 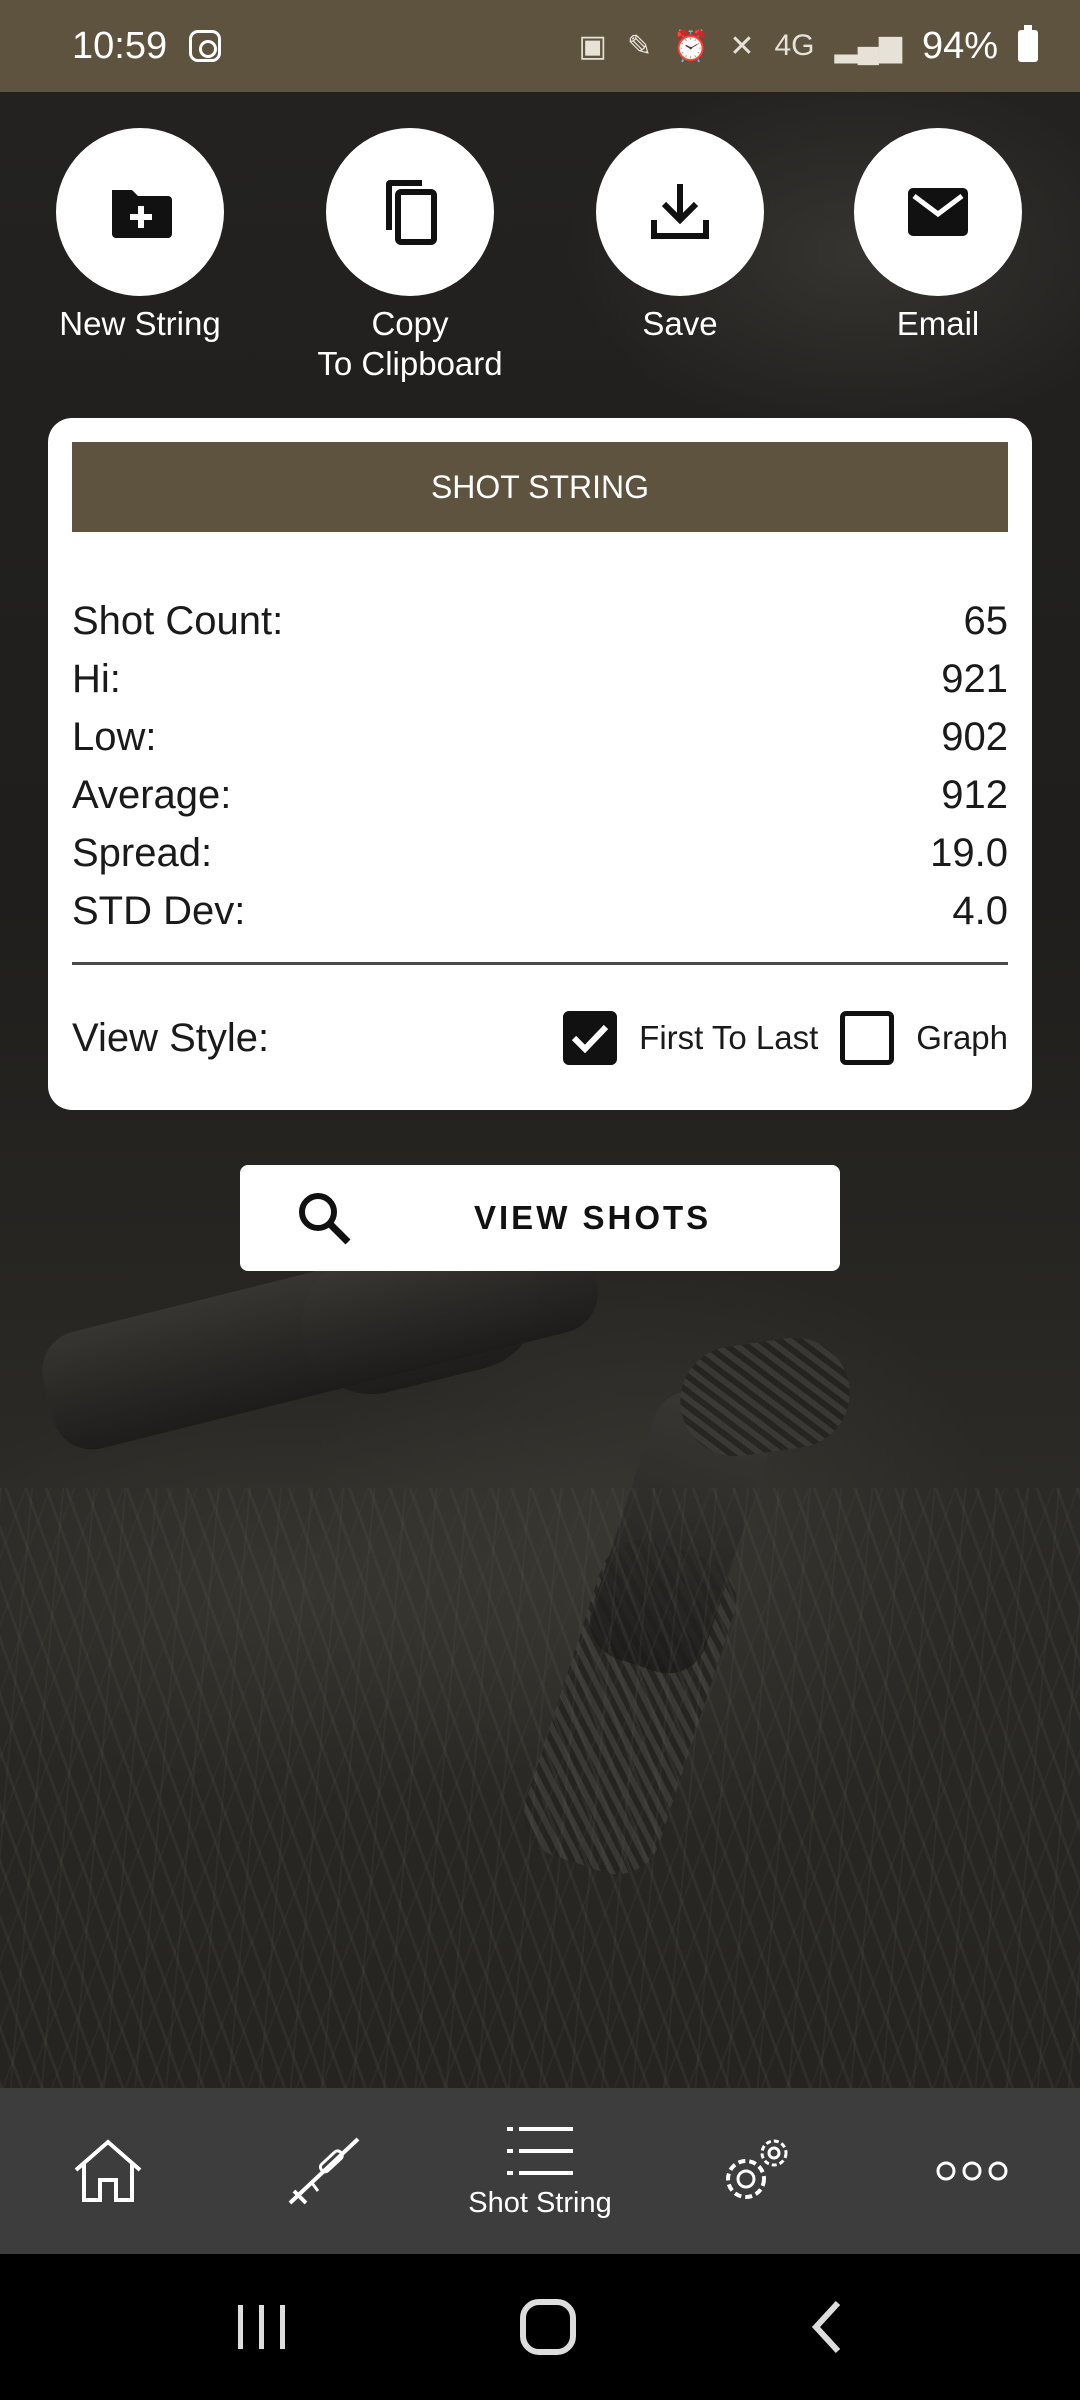 I want to click on stat-row-low: Low: 902, so click(x=540, y=737).